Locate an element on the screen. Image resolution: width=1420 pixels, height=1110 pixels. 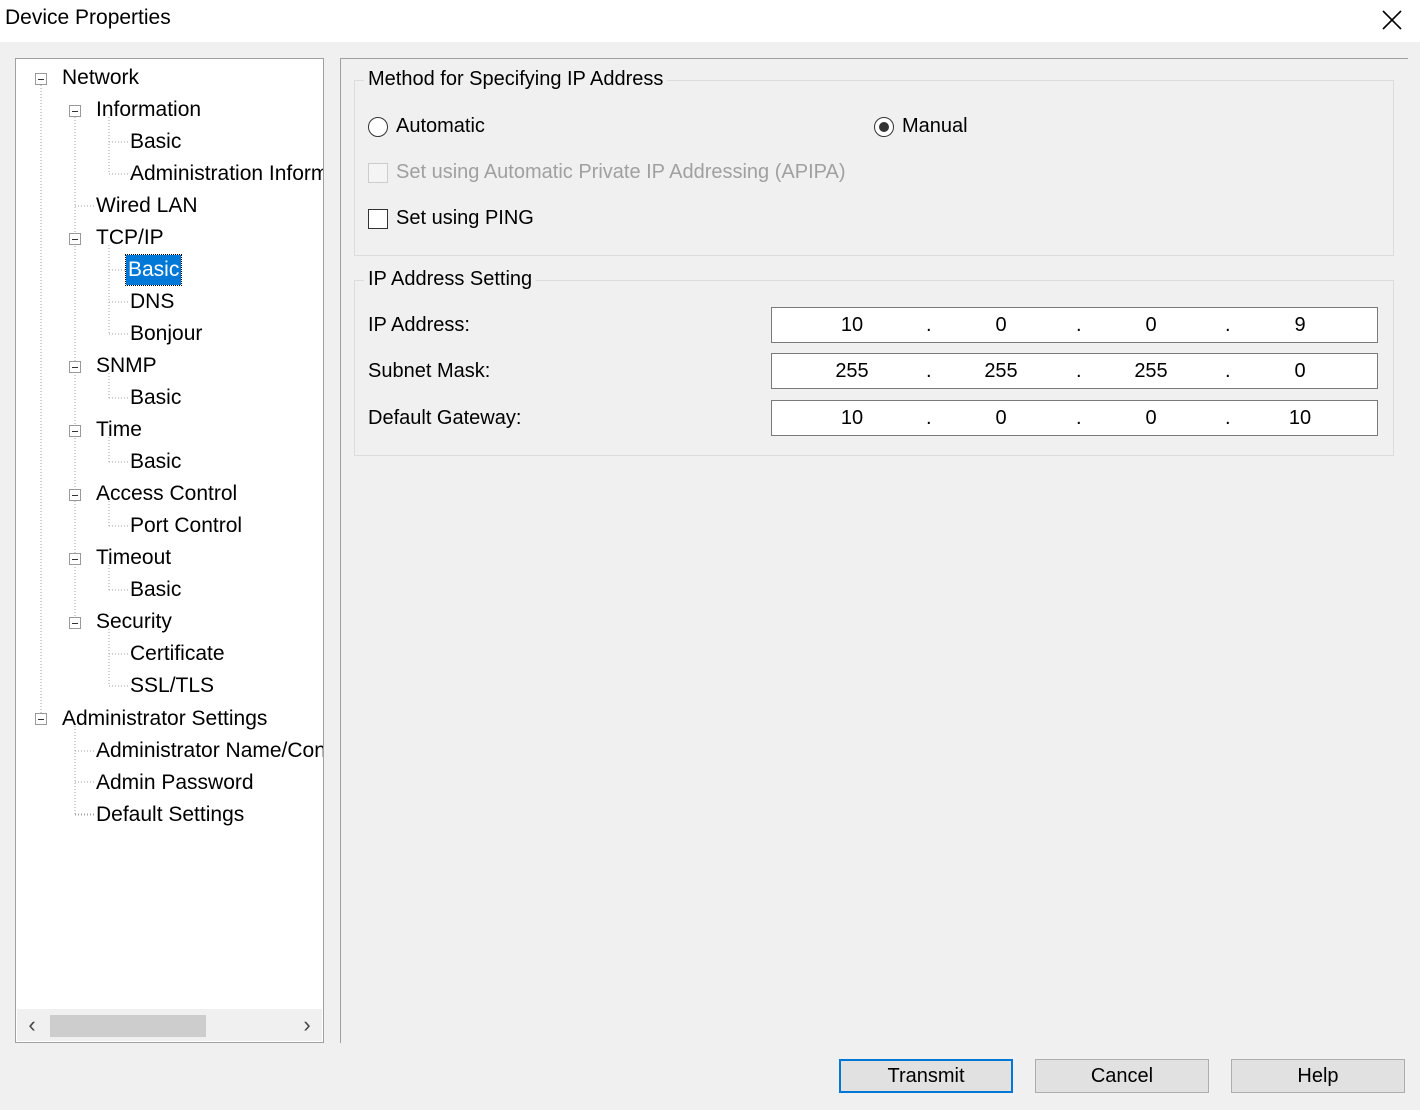
tree-expander-timeout is located at coordinates (75, 559).